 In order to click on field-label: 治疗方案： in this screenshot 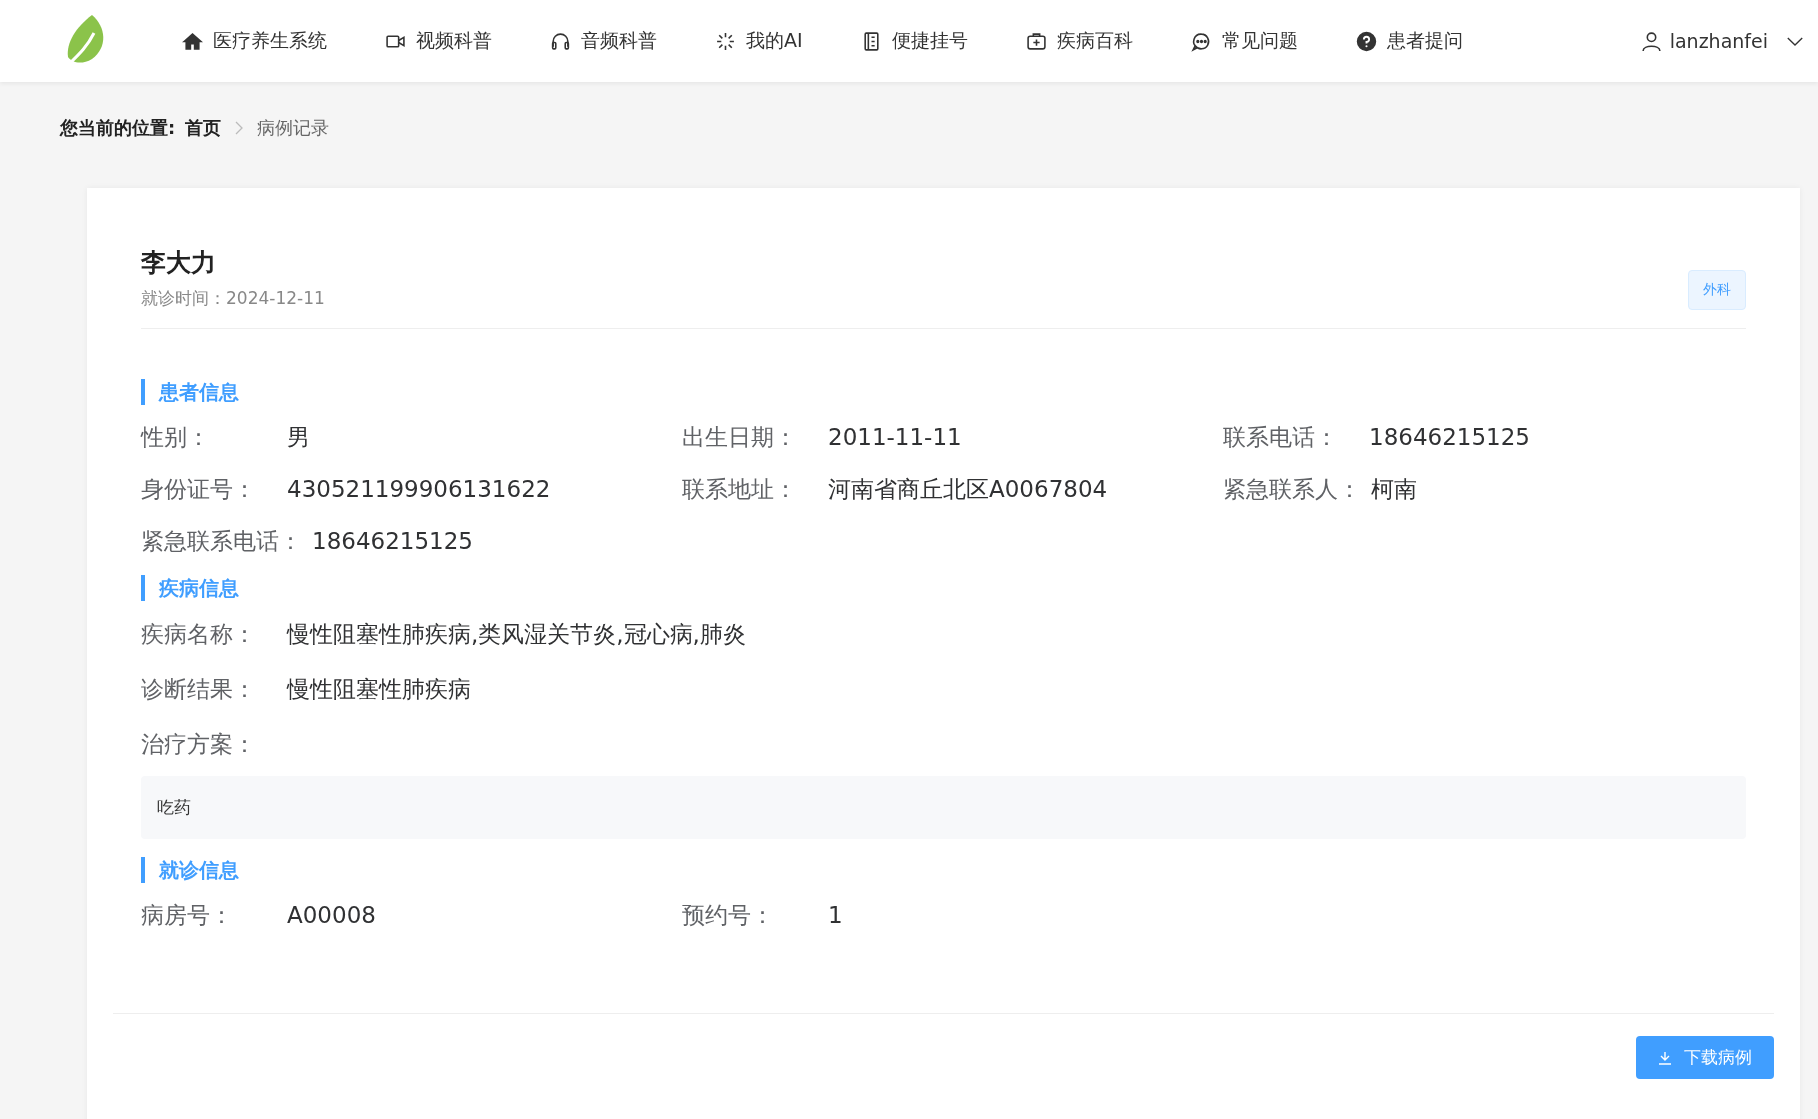, I will do `click(199, 744)`.